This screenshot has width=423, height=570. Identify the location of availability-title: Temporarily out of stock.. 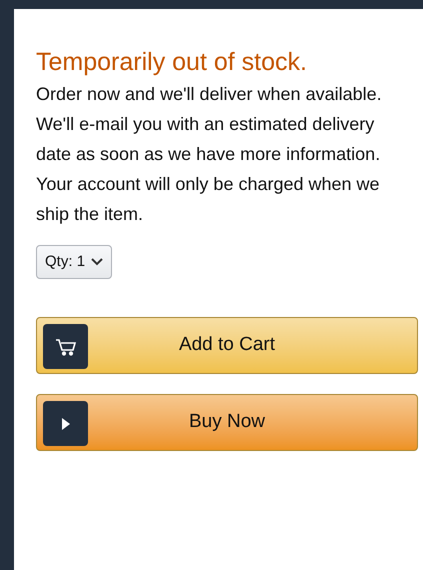
(172, 62).